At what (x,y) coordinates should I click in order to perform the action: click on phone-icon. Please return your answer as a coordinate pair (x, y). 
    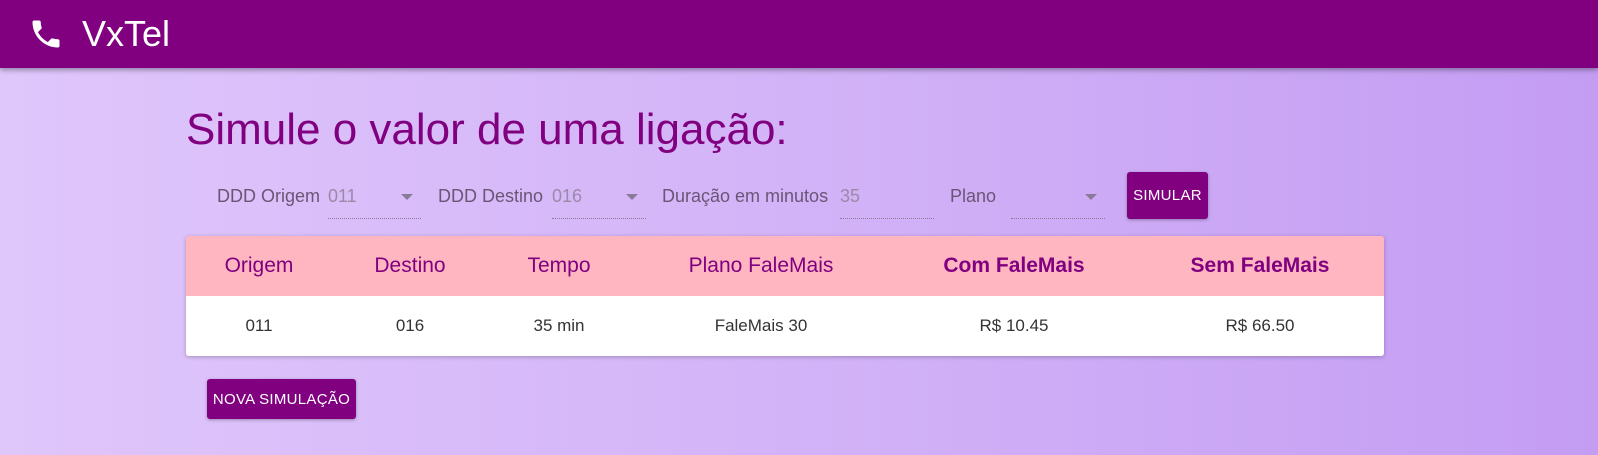
    Looking at the image, I should click on (46, 34).